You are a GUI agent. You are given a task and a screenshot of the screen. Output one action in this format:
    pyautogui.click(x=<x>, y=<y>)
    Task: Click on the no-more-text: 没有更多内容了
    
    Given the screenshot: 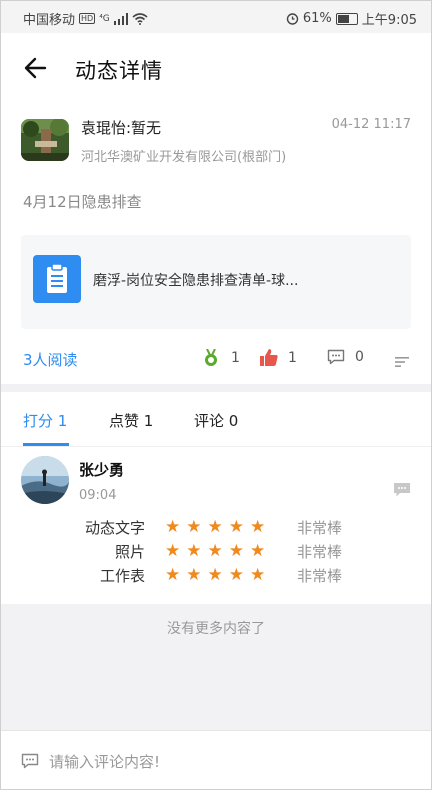 What is the action you would take?
    pyautogui.click(x=216, y=629)
    